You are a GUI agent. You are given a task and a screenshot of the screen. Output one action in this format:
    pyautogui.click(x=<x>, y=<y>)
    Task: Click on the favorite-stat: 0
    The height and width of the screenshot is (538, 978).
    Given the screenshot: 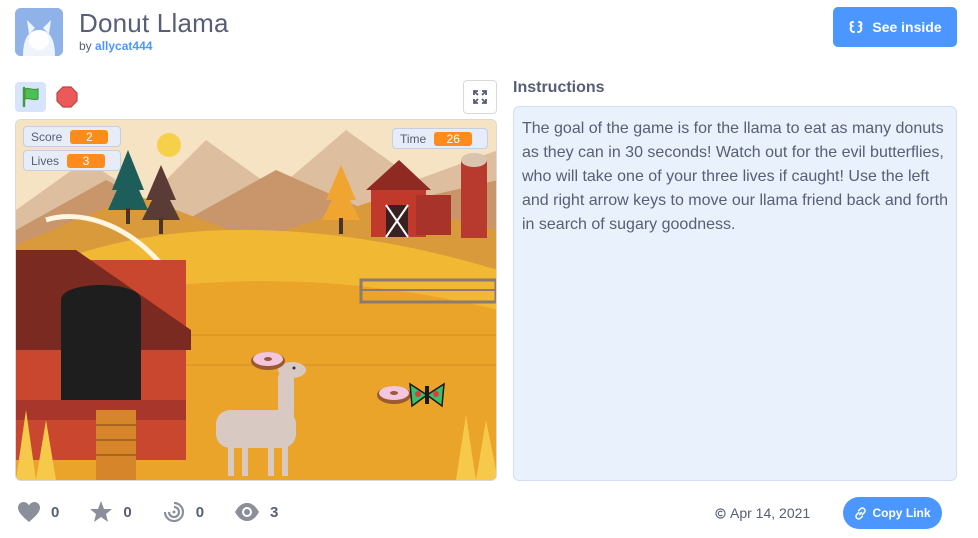 What is the action you would take?
    pyautogui.click(x=110, y=512)
    